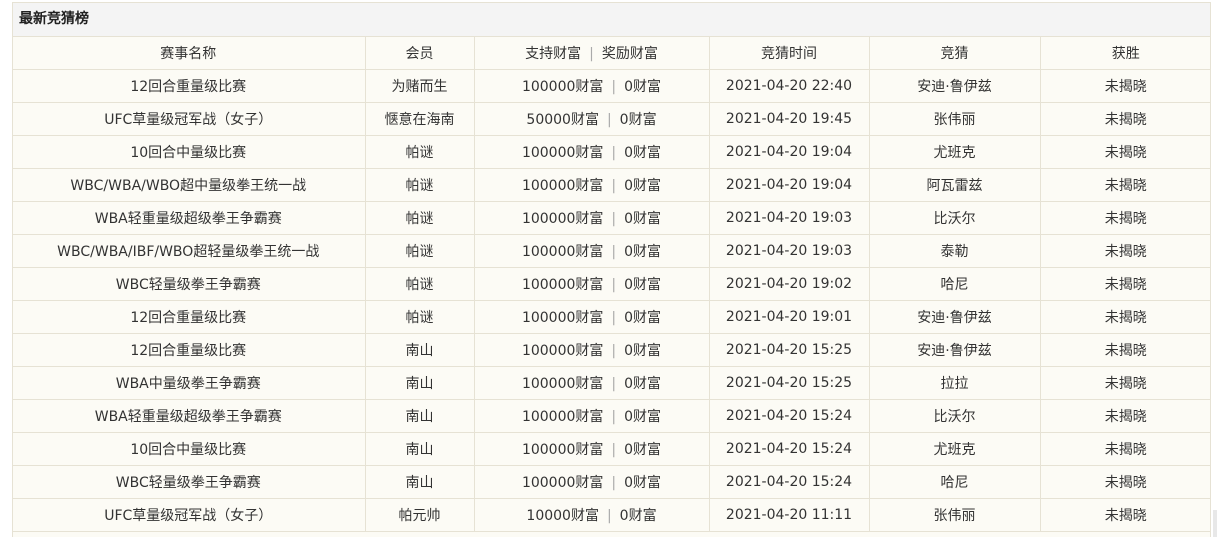 The image size is (1217, 537). What do you see at coordinates (592, 515) in the screenshot?
I see `wealth-cell: 10000财富 | 0财富` at bounding box center [592, 515].